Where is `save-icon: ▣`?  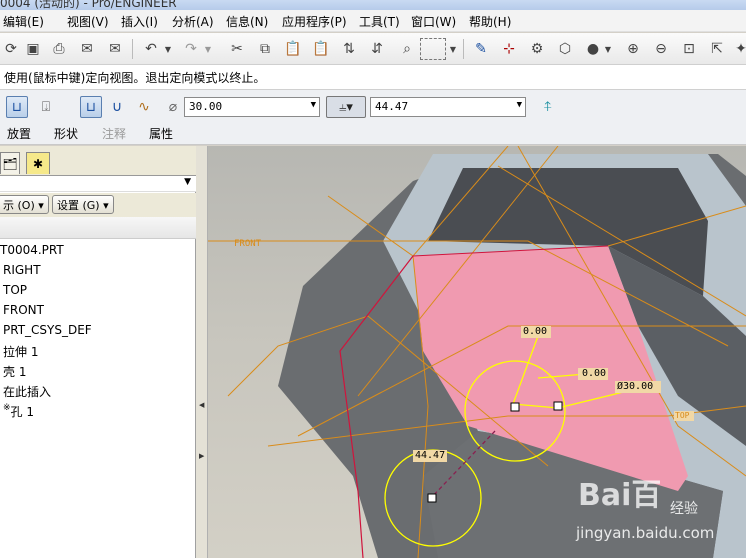 save-icon: ▣ is located at coordinates (33, 49).